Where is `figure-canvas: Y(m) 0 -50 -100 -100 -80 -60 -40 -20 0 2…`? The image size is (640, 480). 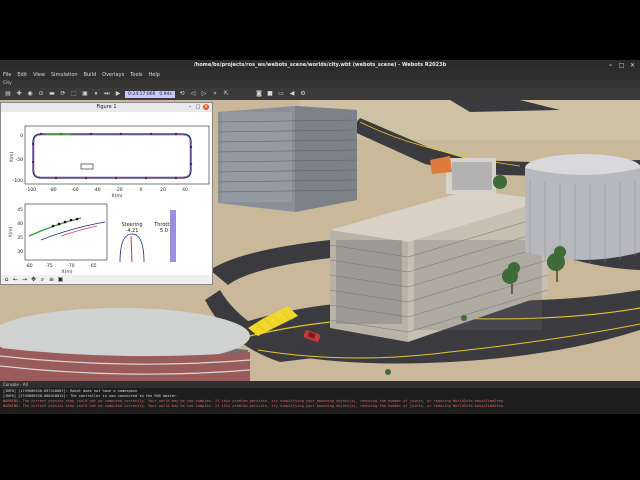
figure-canvas: Y(m) 0 -50 -100 -100 -80 -60 -40 -20 0 2… is located at coordinates (109, 200).